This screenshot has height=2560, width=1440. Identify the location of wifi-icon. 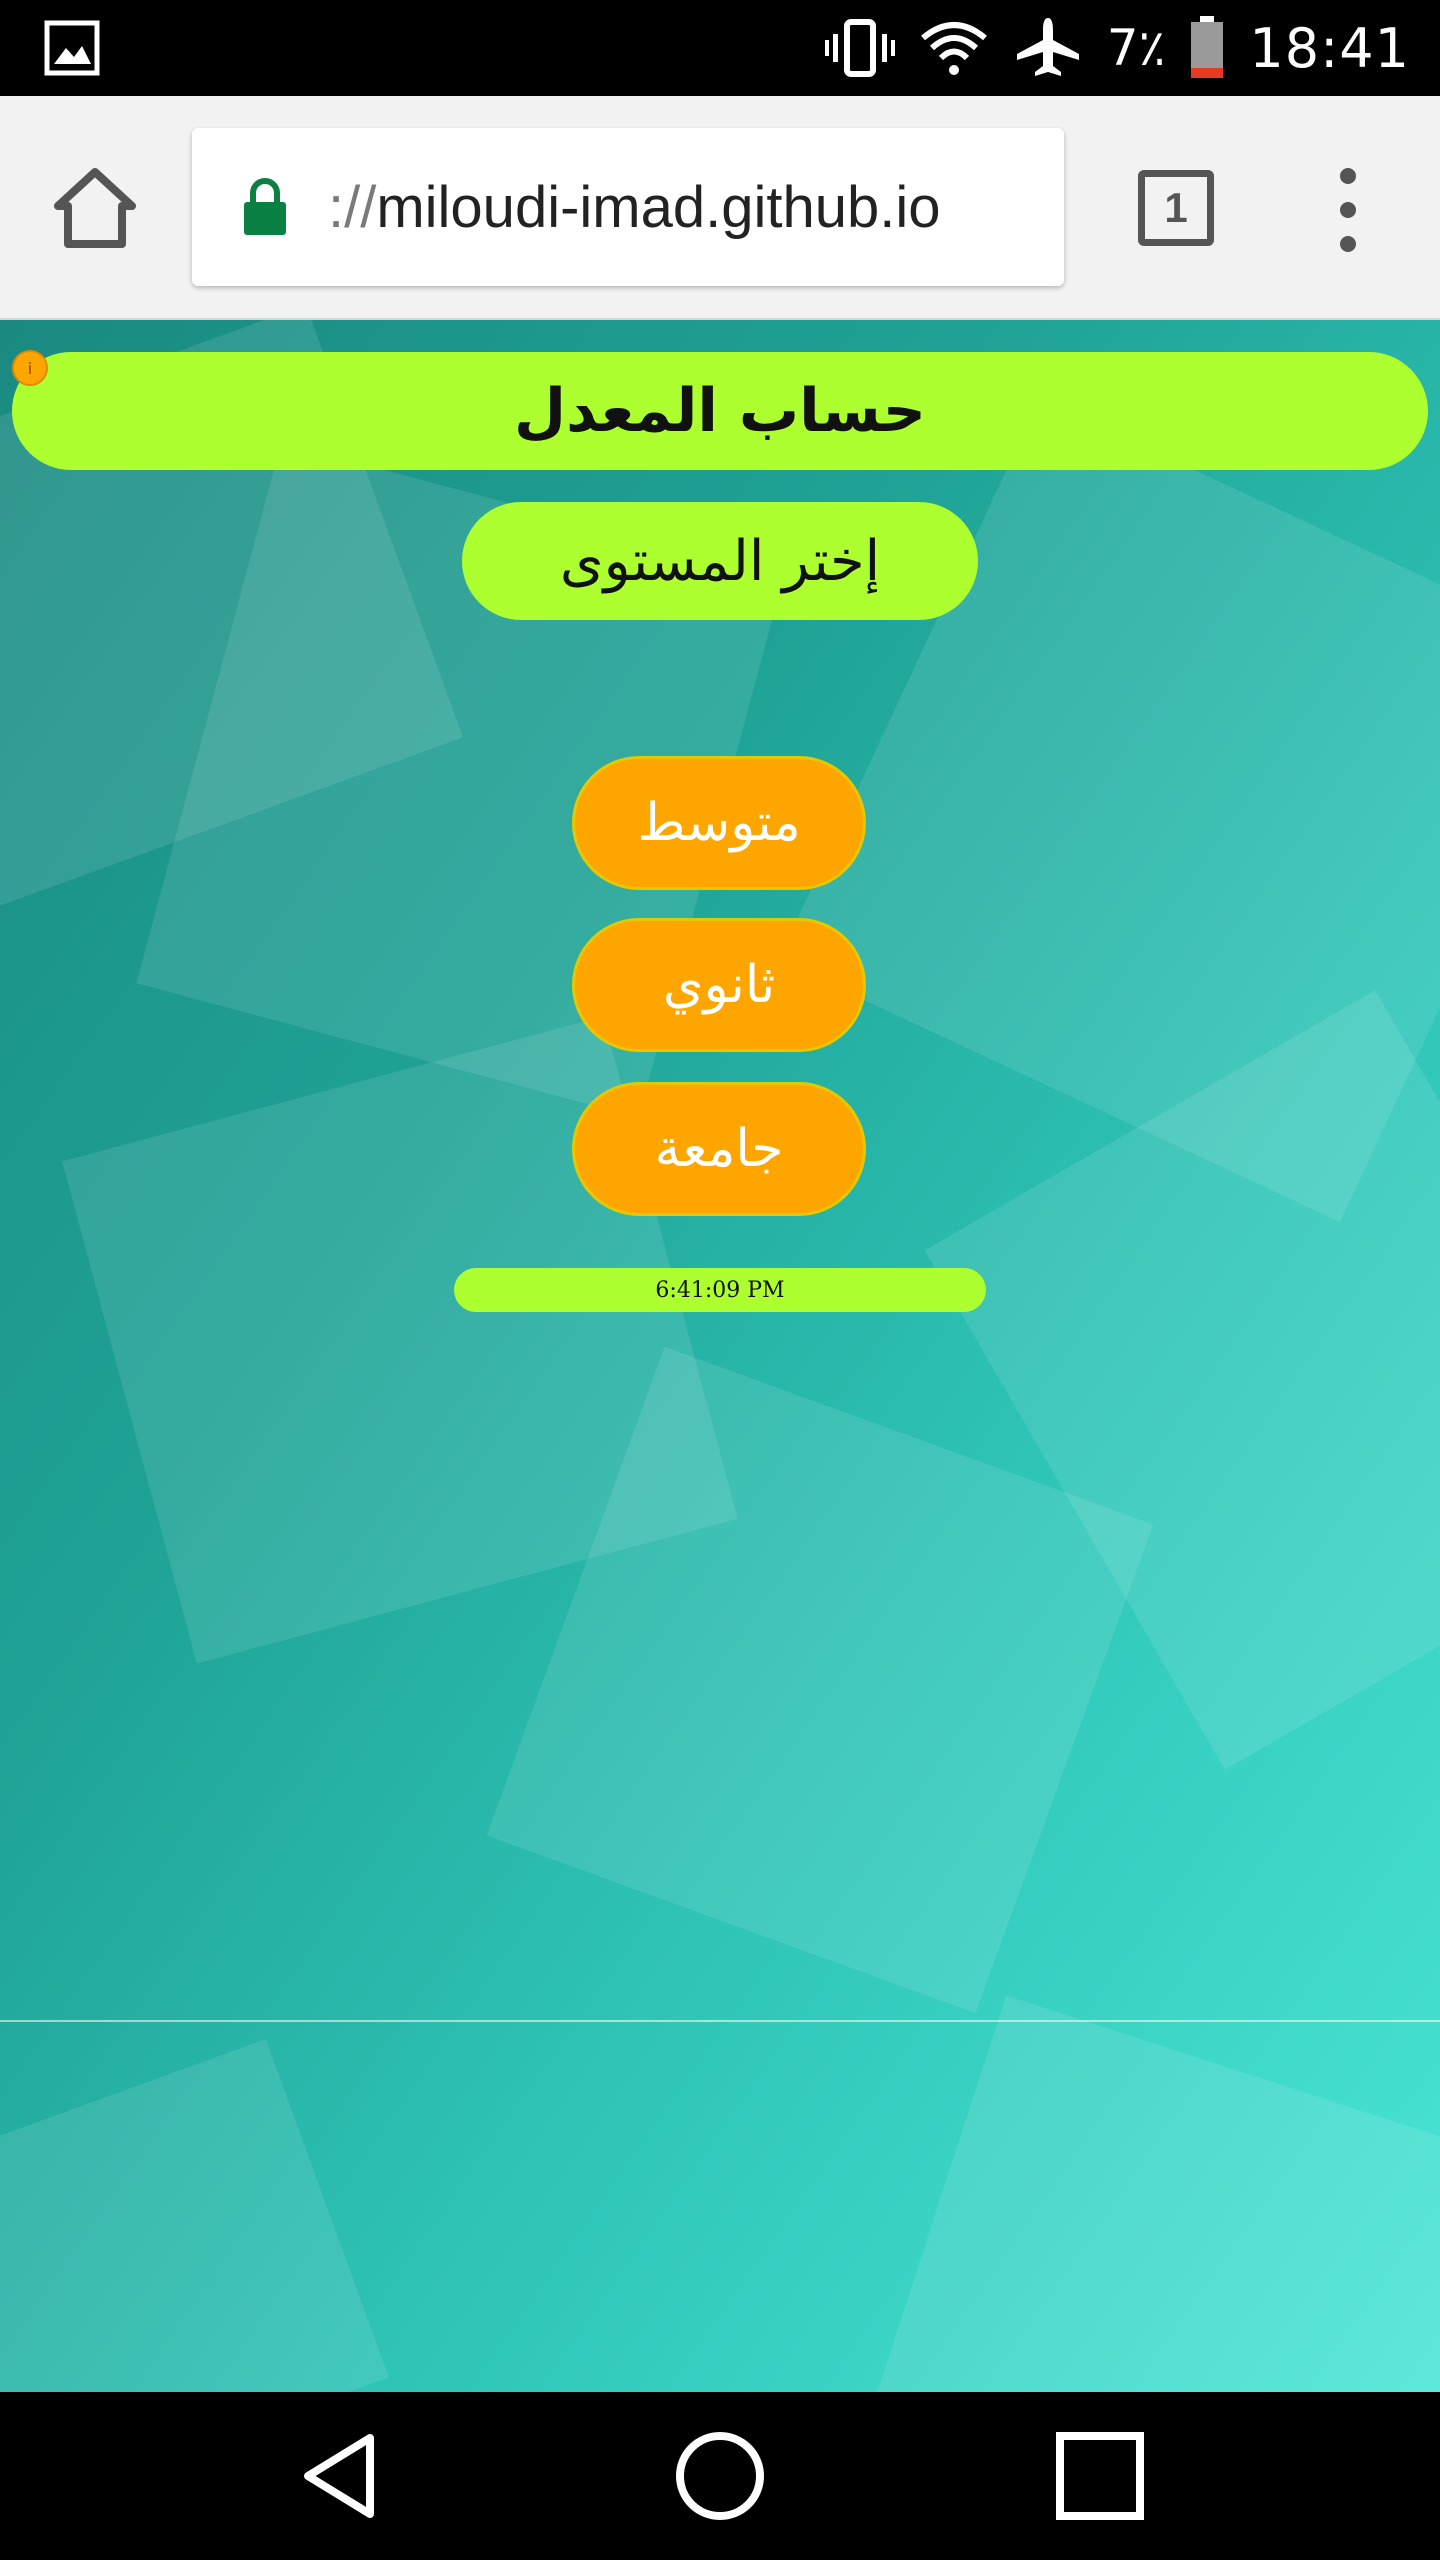
(953, 48).